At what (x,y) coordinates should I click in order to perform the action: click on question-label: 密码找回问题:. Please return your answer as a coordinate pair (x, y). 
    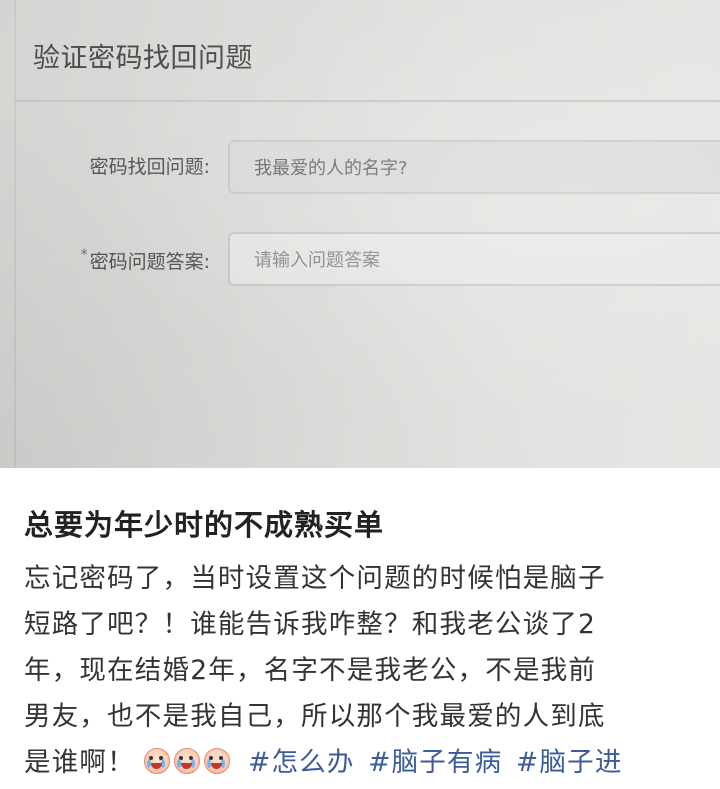
    Looking at the image, I should click on (149, 167).